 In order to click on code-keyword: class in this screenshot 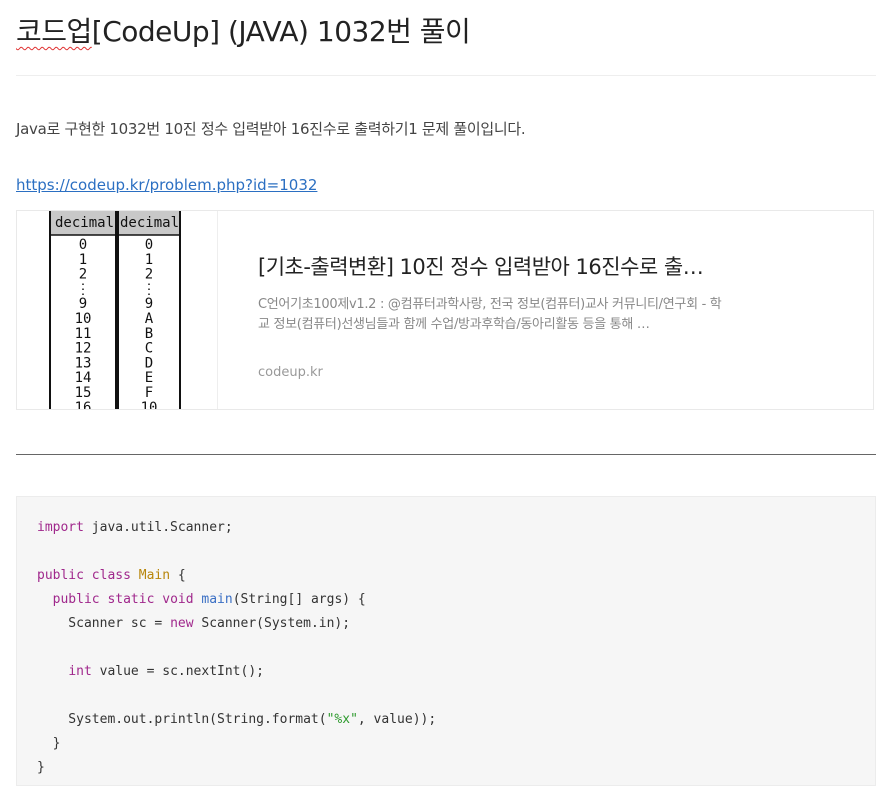, I will do `click(111, 575)`.